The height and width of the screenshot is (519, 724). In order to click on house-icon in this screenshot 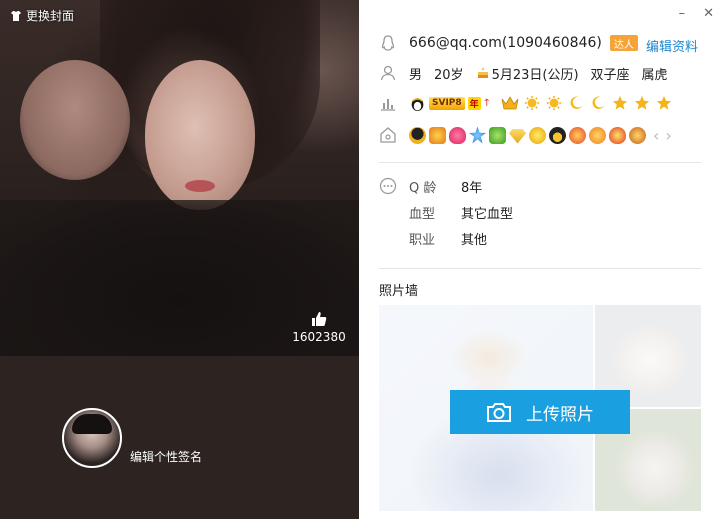, I will do `click(388, 135)`.